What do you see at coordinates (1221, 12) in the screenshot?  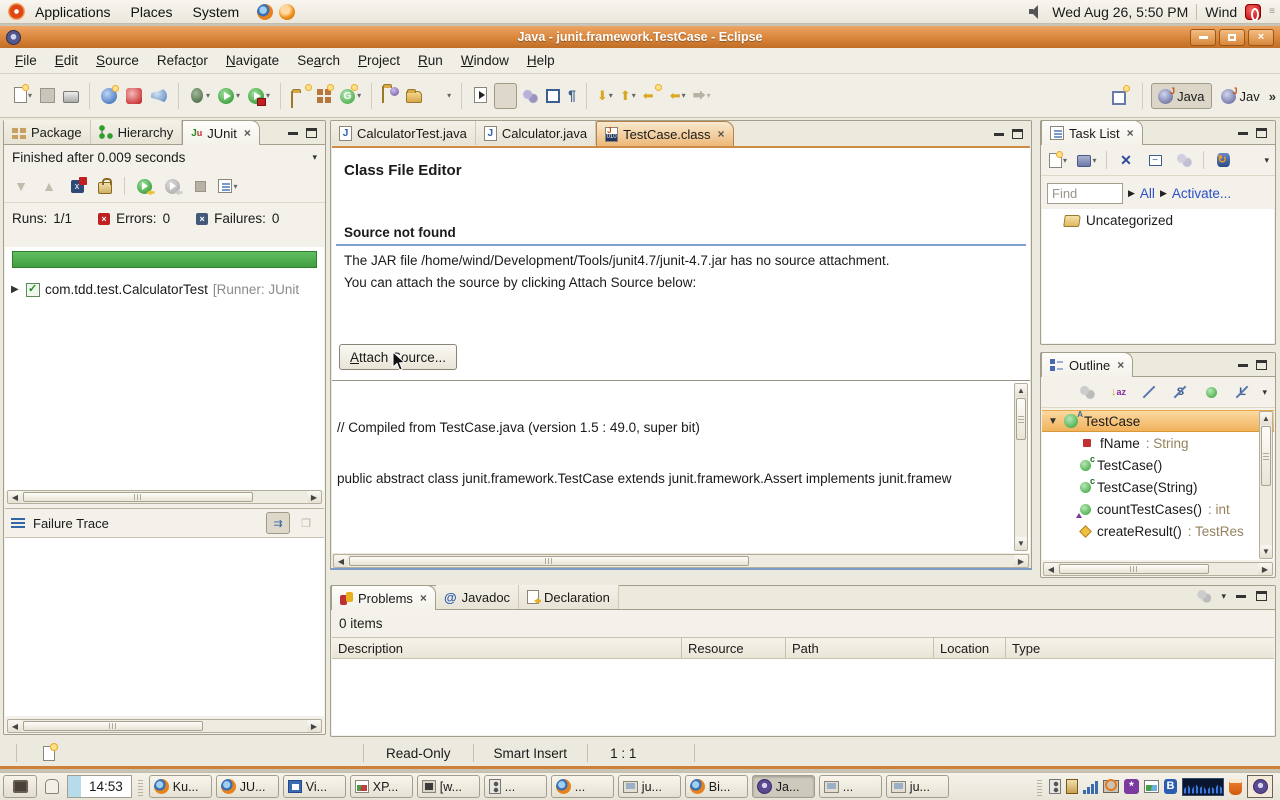 I see `user-switcher: Wind` at bounding box center [1221, 12].